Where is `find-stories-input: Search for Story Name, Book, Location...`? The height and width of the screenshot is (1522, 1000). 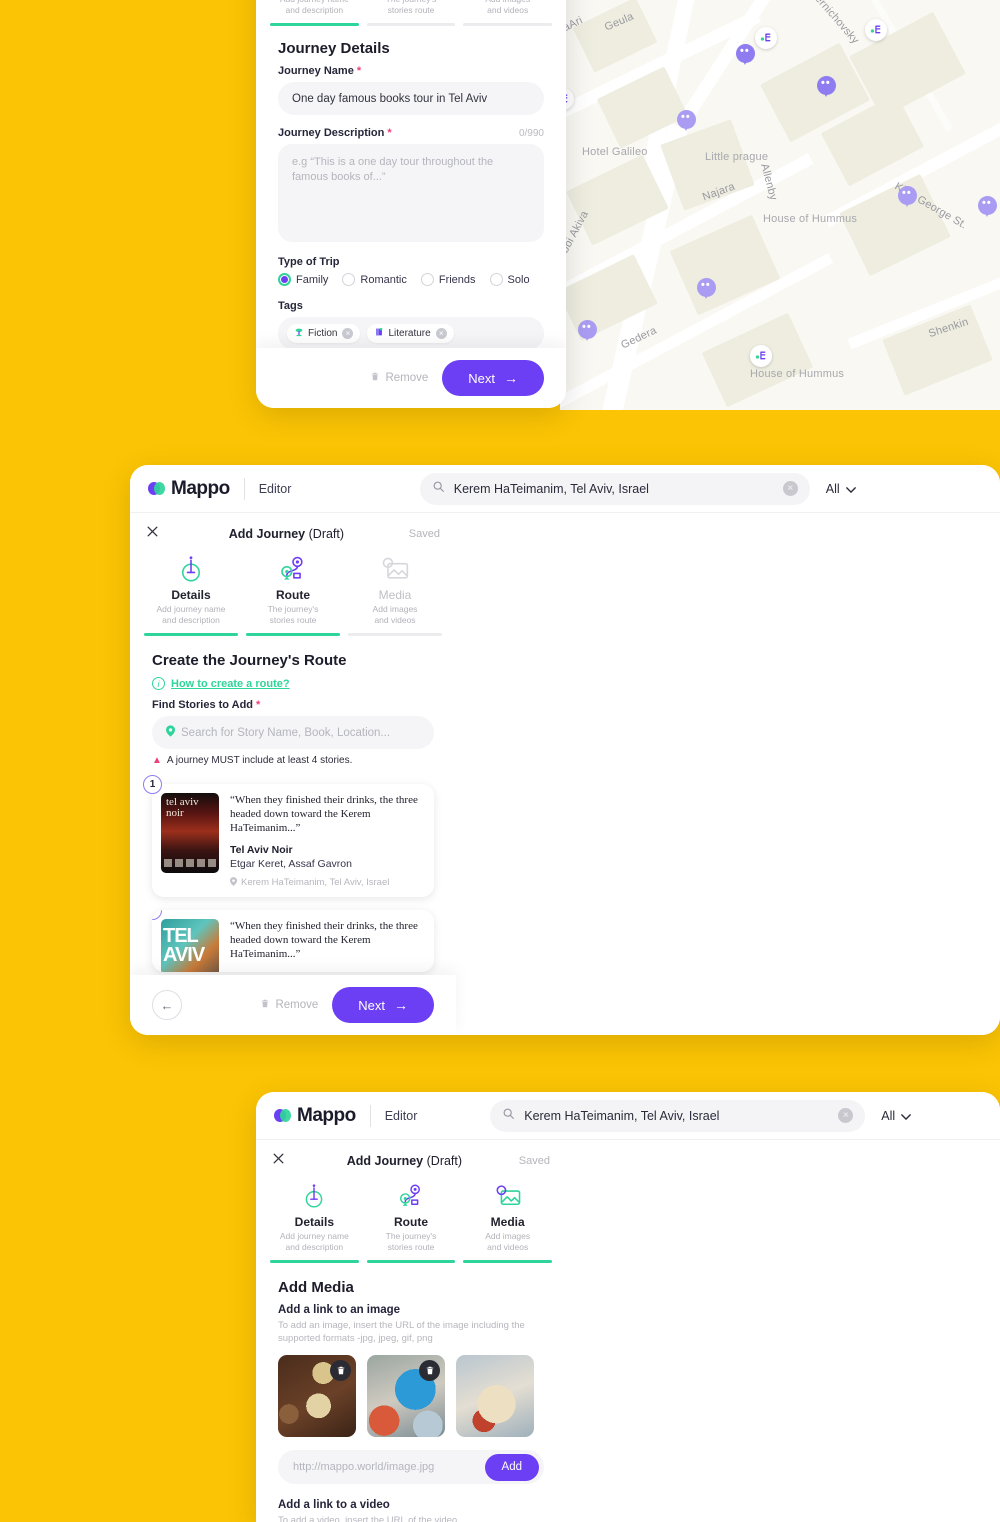 find-stories-input: Search for Story Name, Book, Location... is located at coordinates (293, 732).